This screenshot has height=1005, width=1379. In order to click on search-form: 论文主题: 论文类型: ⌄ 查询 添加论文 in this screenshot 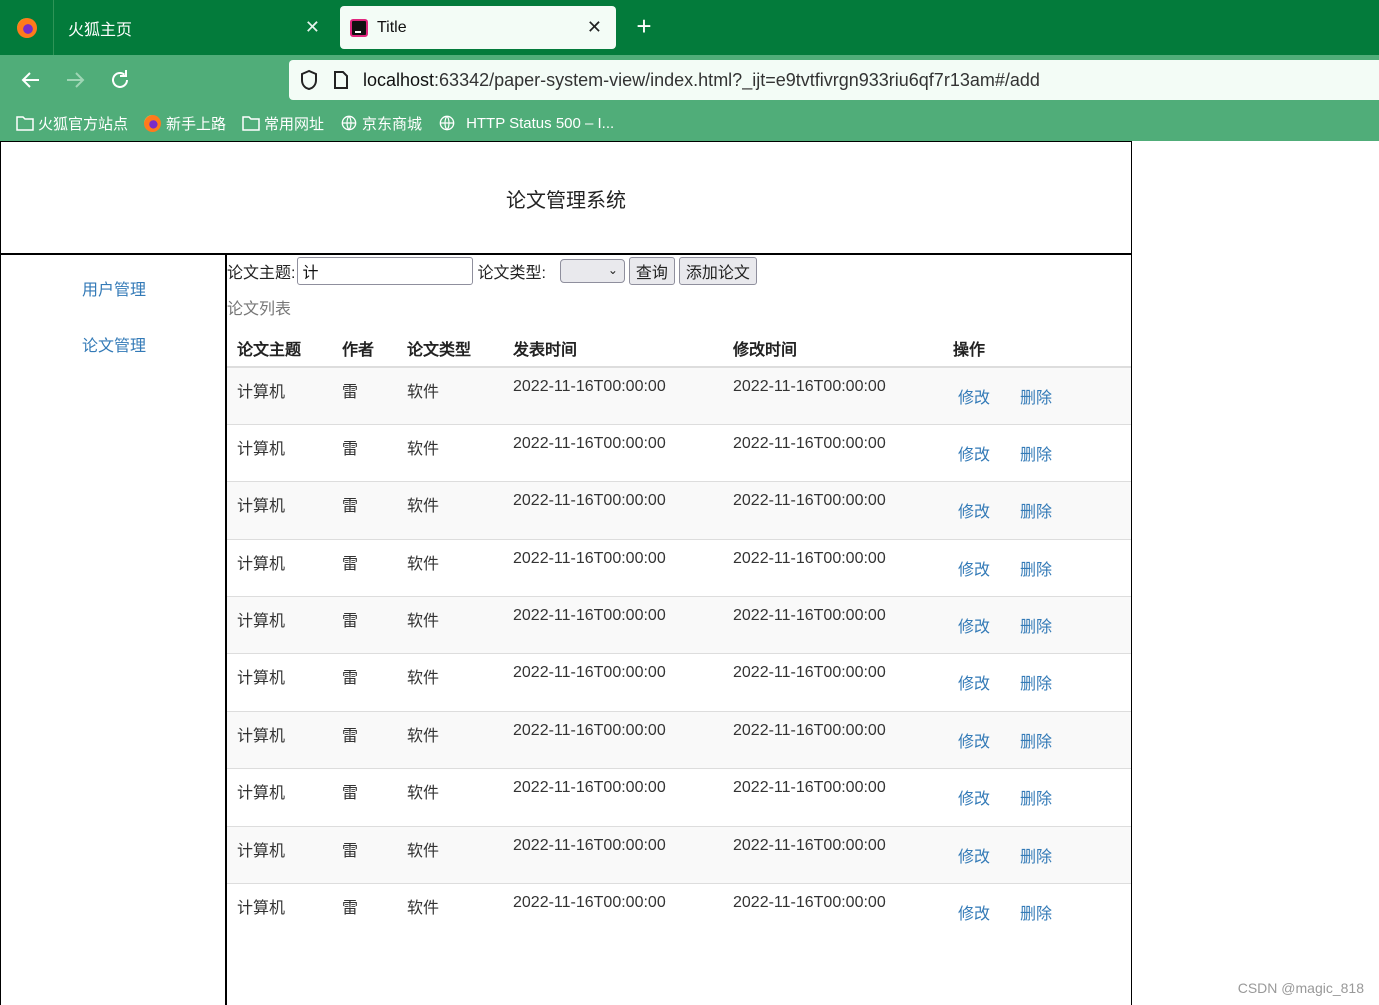, I will do `click(494, 271)`.